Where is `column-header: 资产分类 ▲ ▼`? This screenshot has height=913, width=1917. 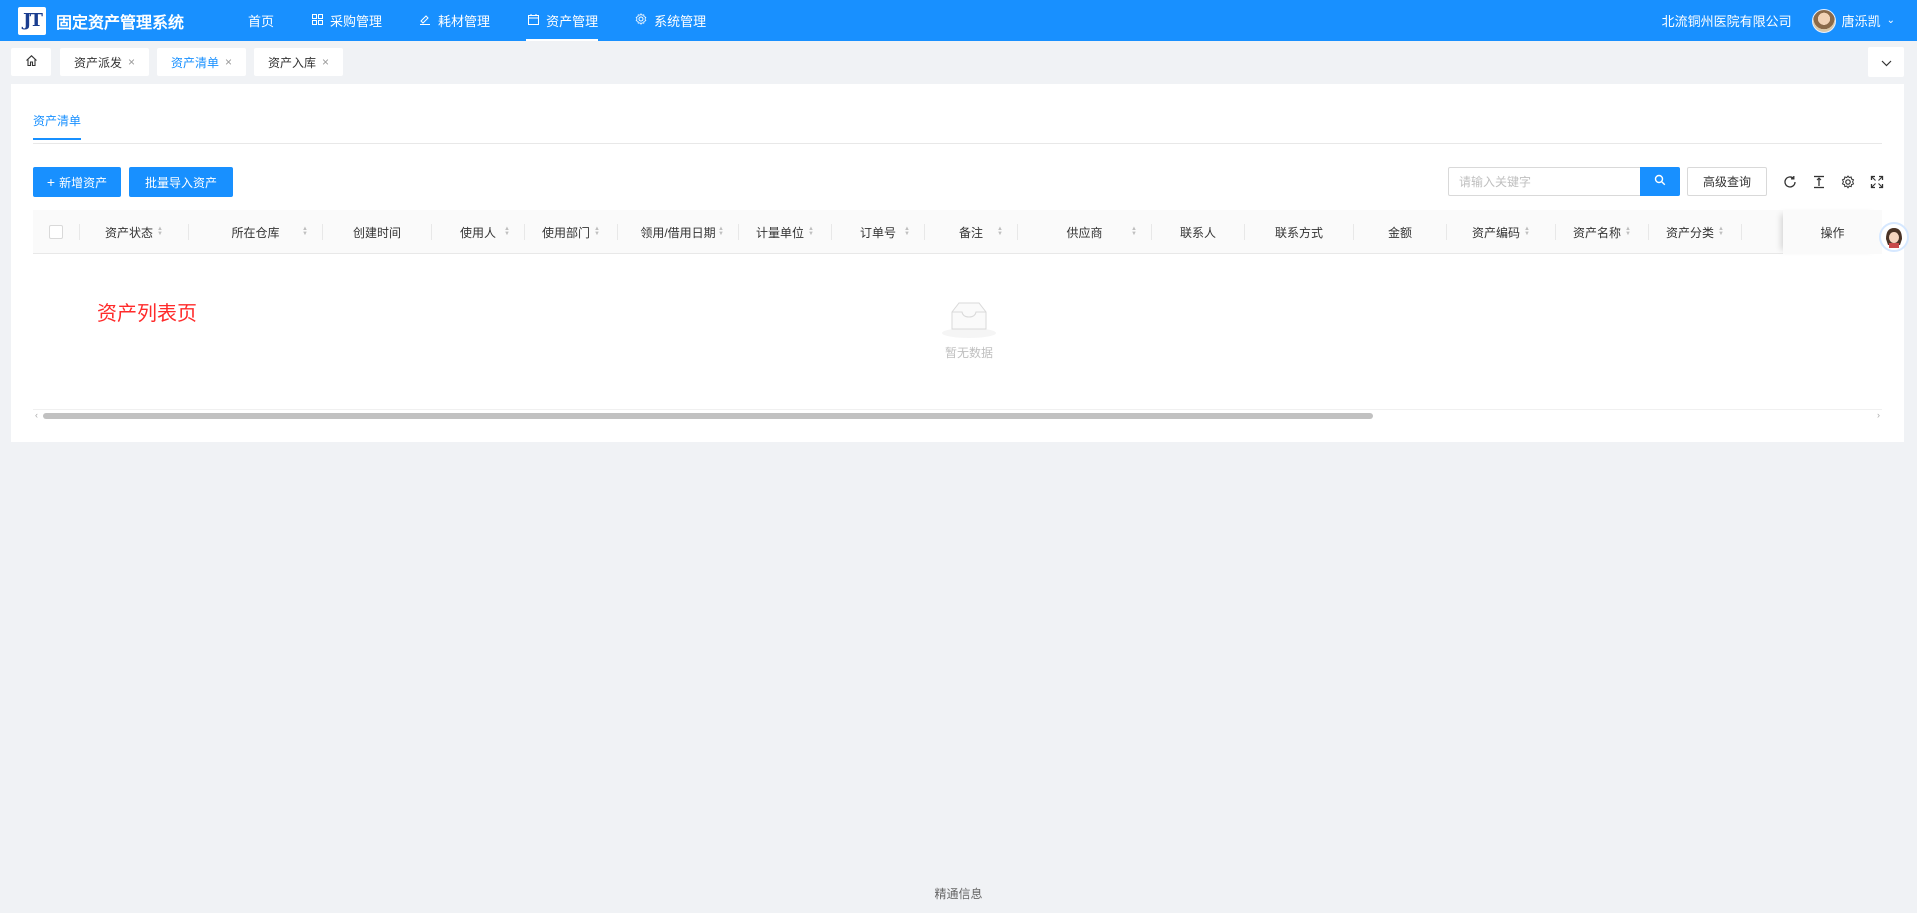 column-header: 资产分类 ▲ ▼ is located at coordinates (1695, 232).